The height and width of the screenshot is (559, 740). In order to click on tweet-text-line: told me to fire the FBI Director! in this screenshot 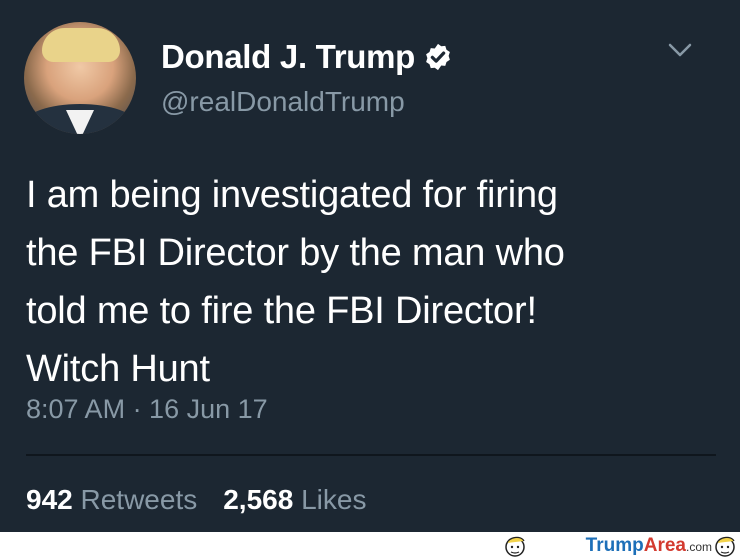, I will do `click(281, 311)`.